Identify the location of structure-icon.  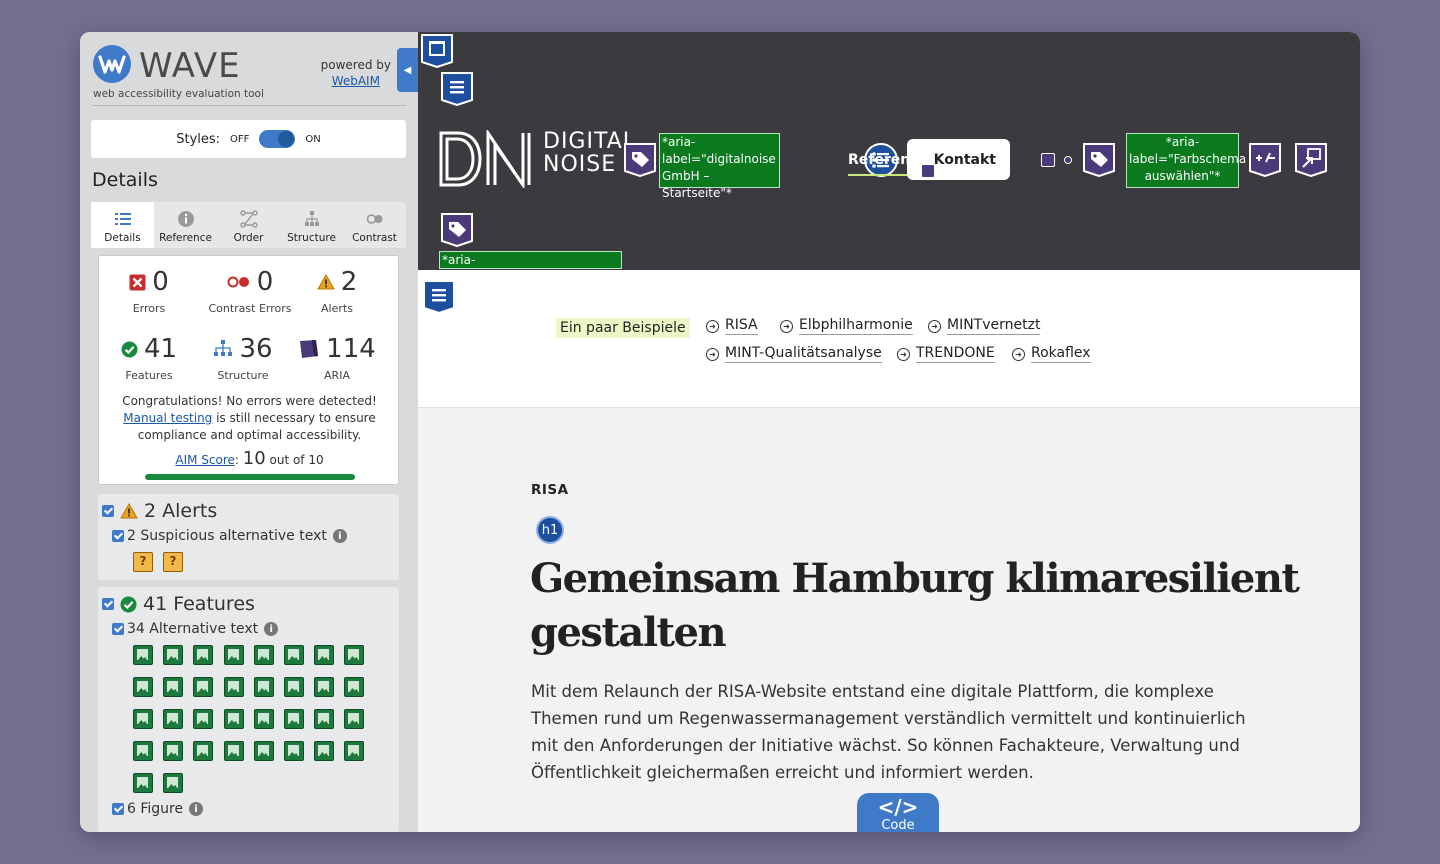
(311, 218).